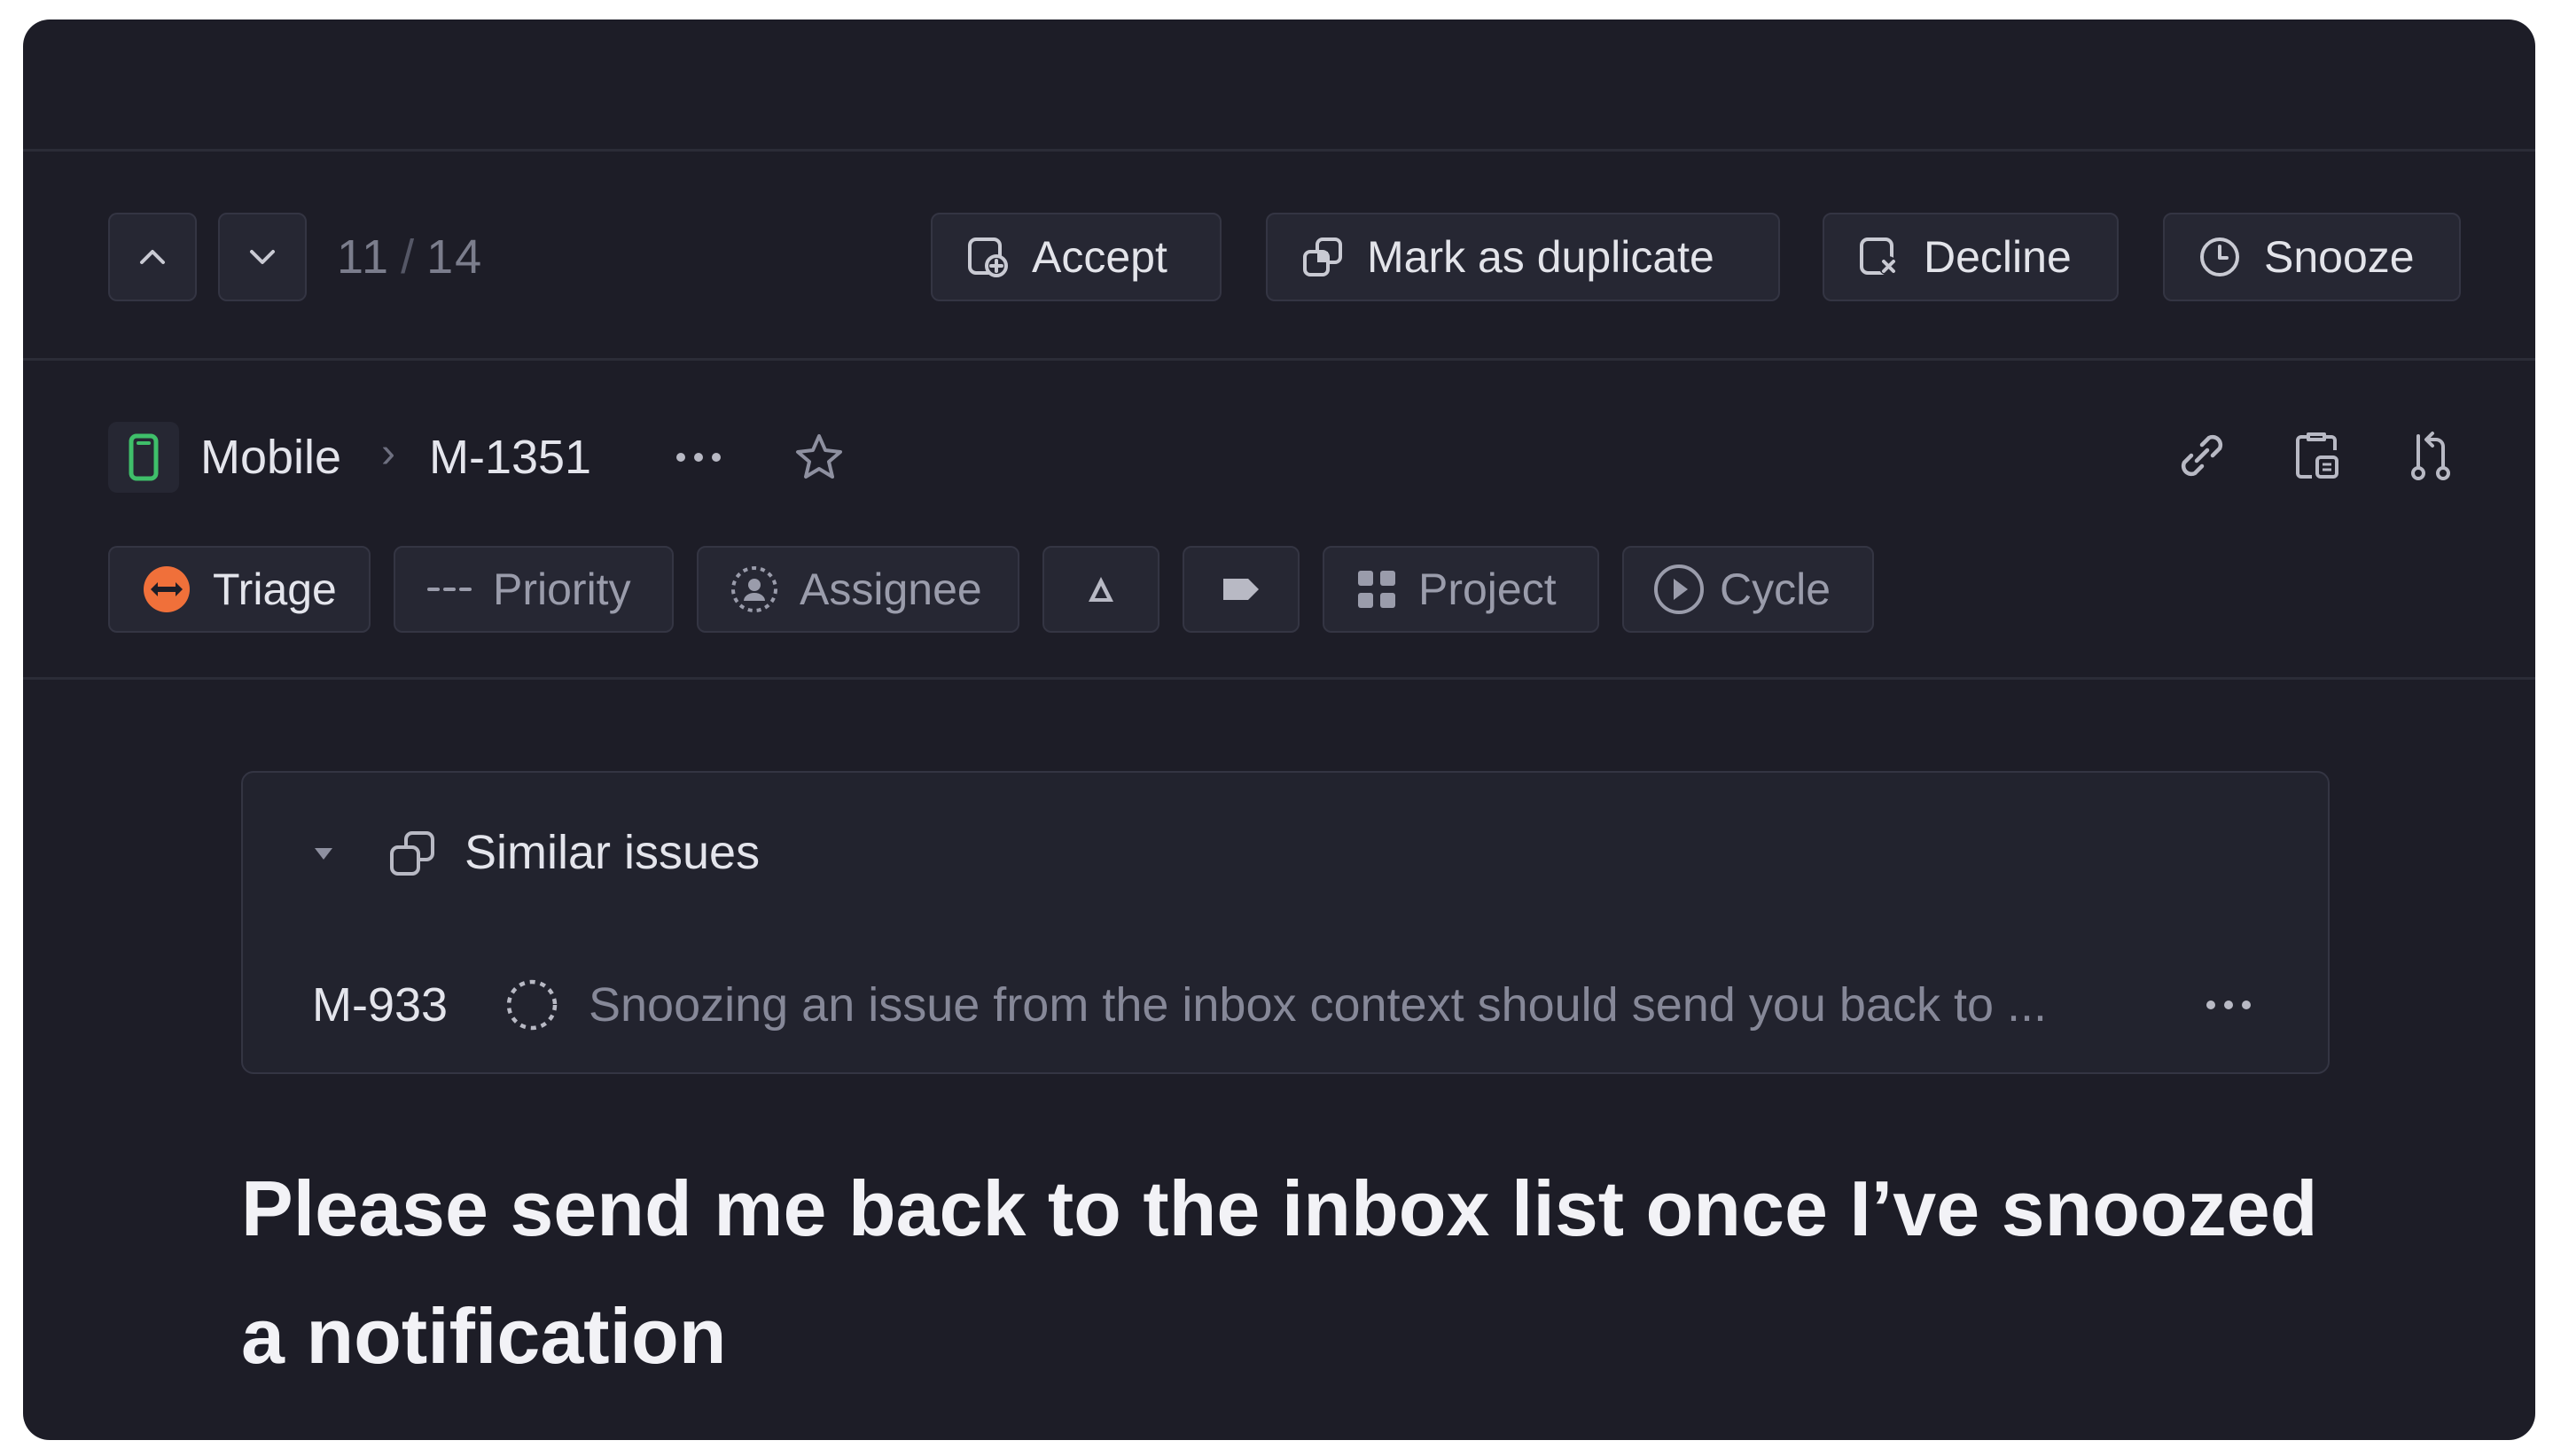 The image size is (2553, 1456). I want to click on top-divider, so click(1279, 150).